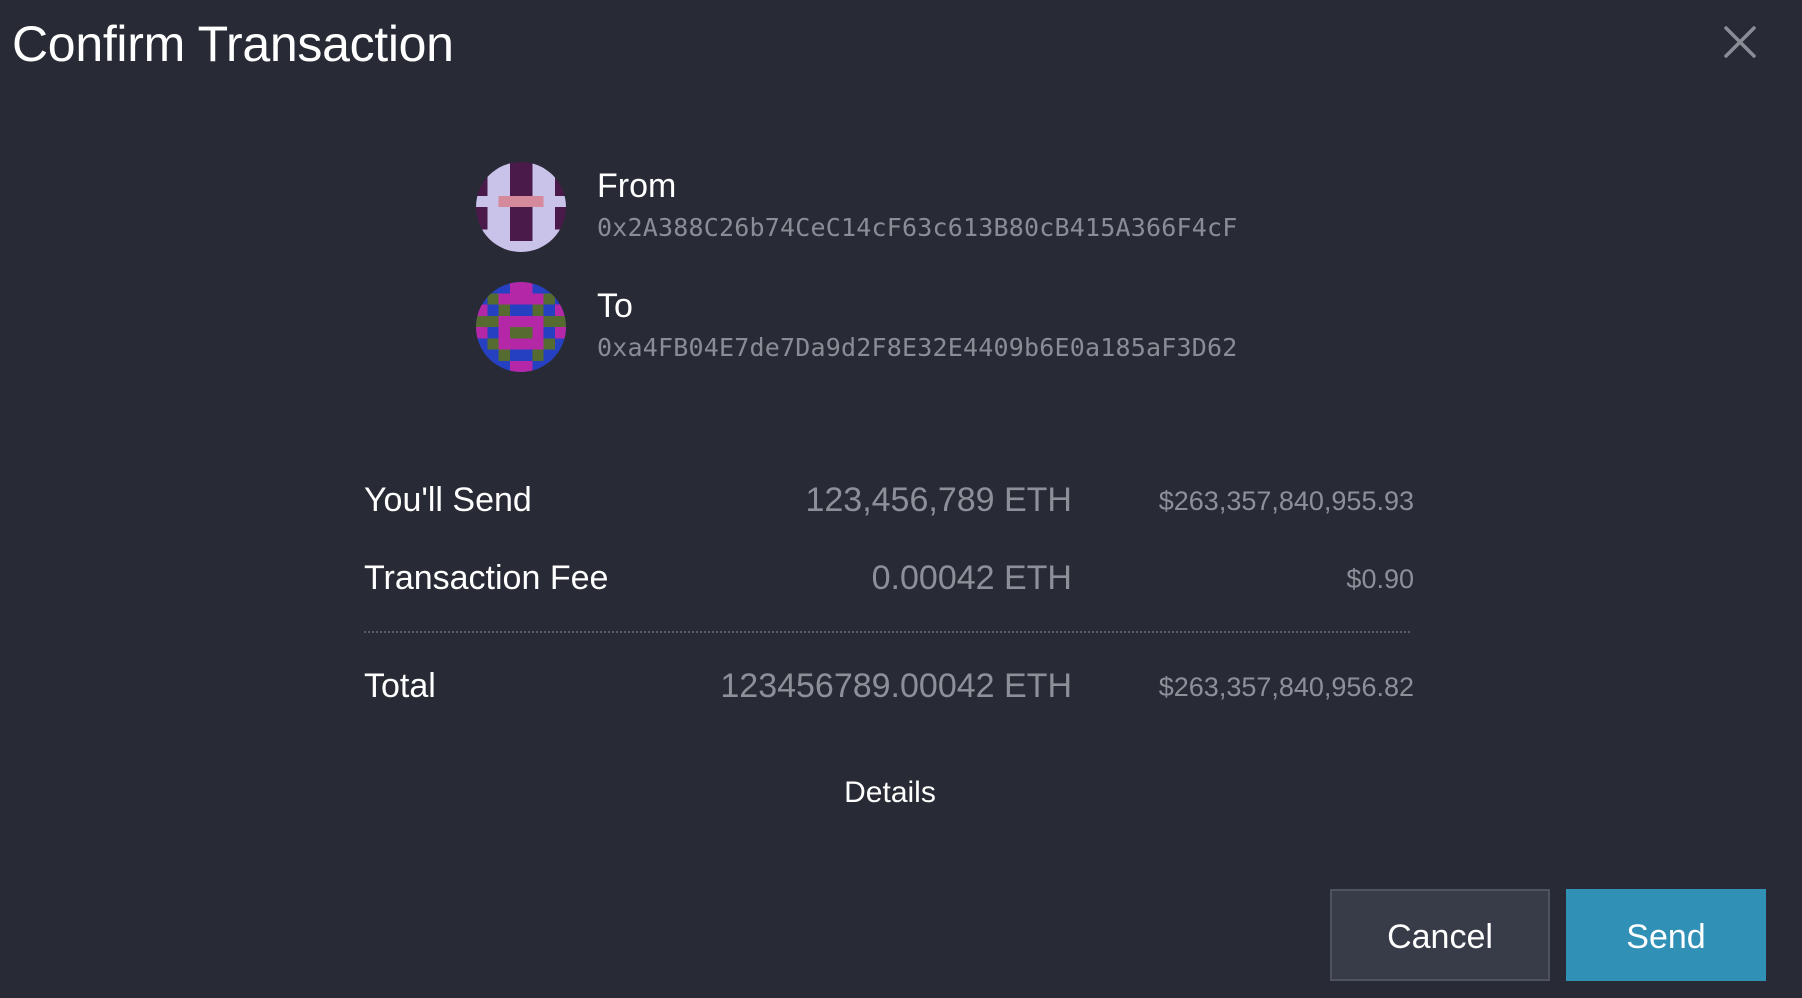 This screenshot has width=1802, height=998. I want to click on send-fiat: $263,357,840,955.93, so click(1286, 501).